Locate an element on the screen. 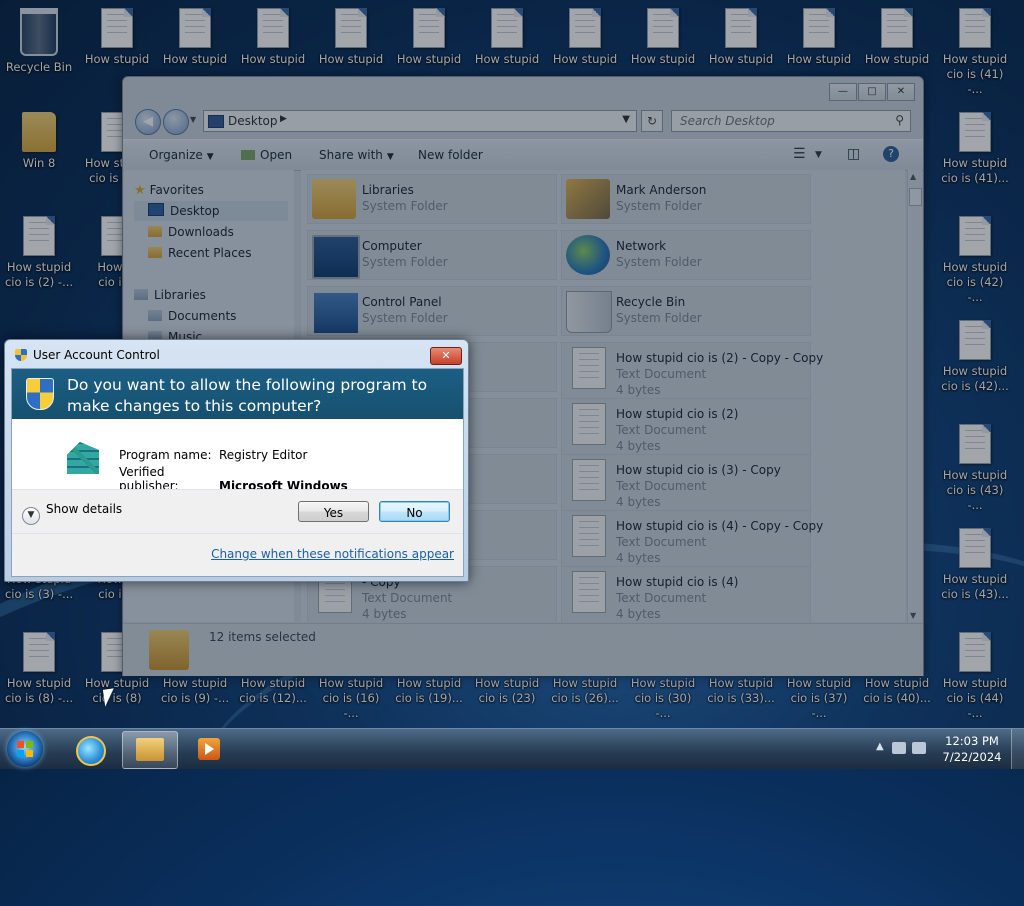  yes-button: Yes is located at coordinates (333, 511).